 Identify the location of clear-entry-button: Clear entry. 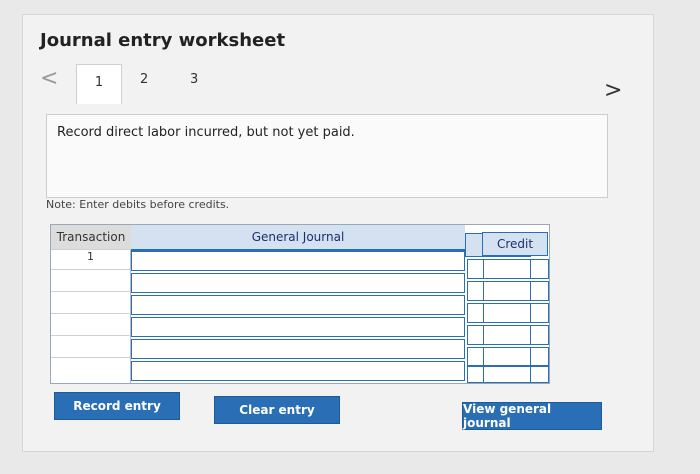
(277, 410).